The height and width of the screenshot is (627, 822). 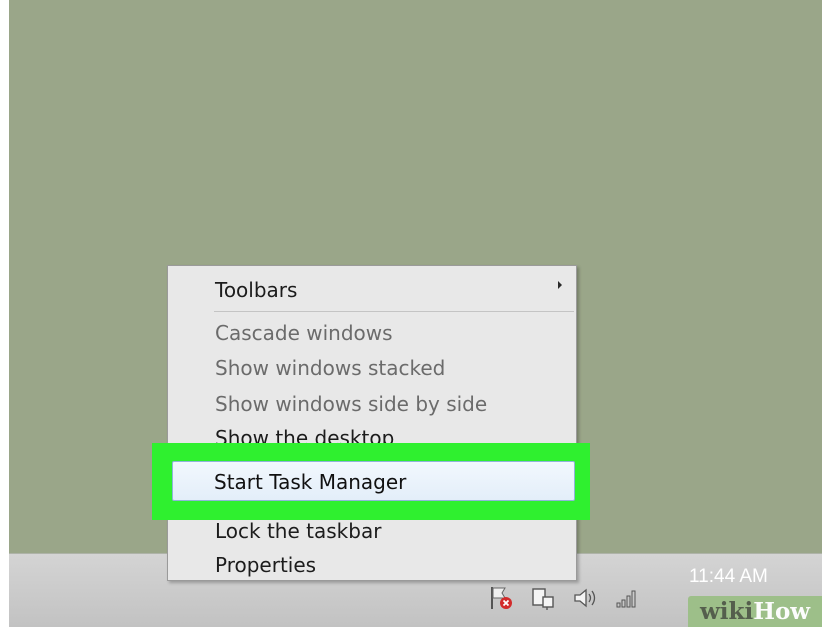 What do you see at coordinates (394, 311) in the screenshot?
I see `menu-separator` at bounding box center [394, 311].